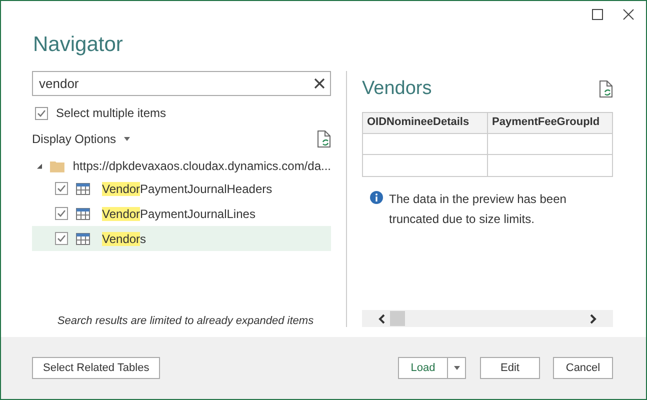 This screenshot has width=647, height=400. I want to click on info-icon, so click(376, 197).